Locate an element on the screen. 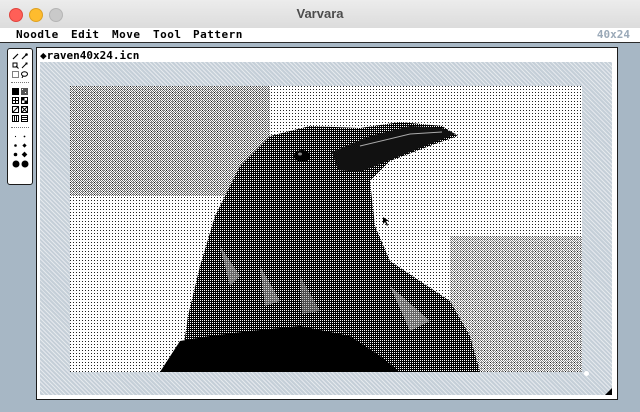  document-filename: raven40x24.icn is located at coordinates (93, 55).